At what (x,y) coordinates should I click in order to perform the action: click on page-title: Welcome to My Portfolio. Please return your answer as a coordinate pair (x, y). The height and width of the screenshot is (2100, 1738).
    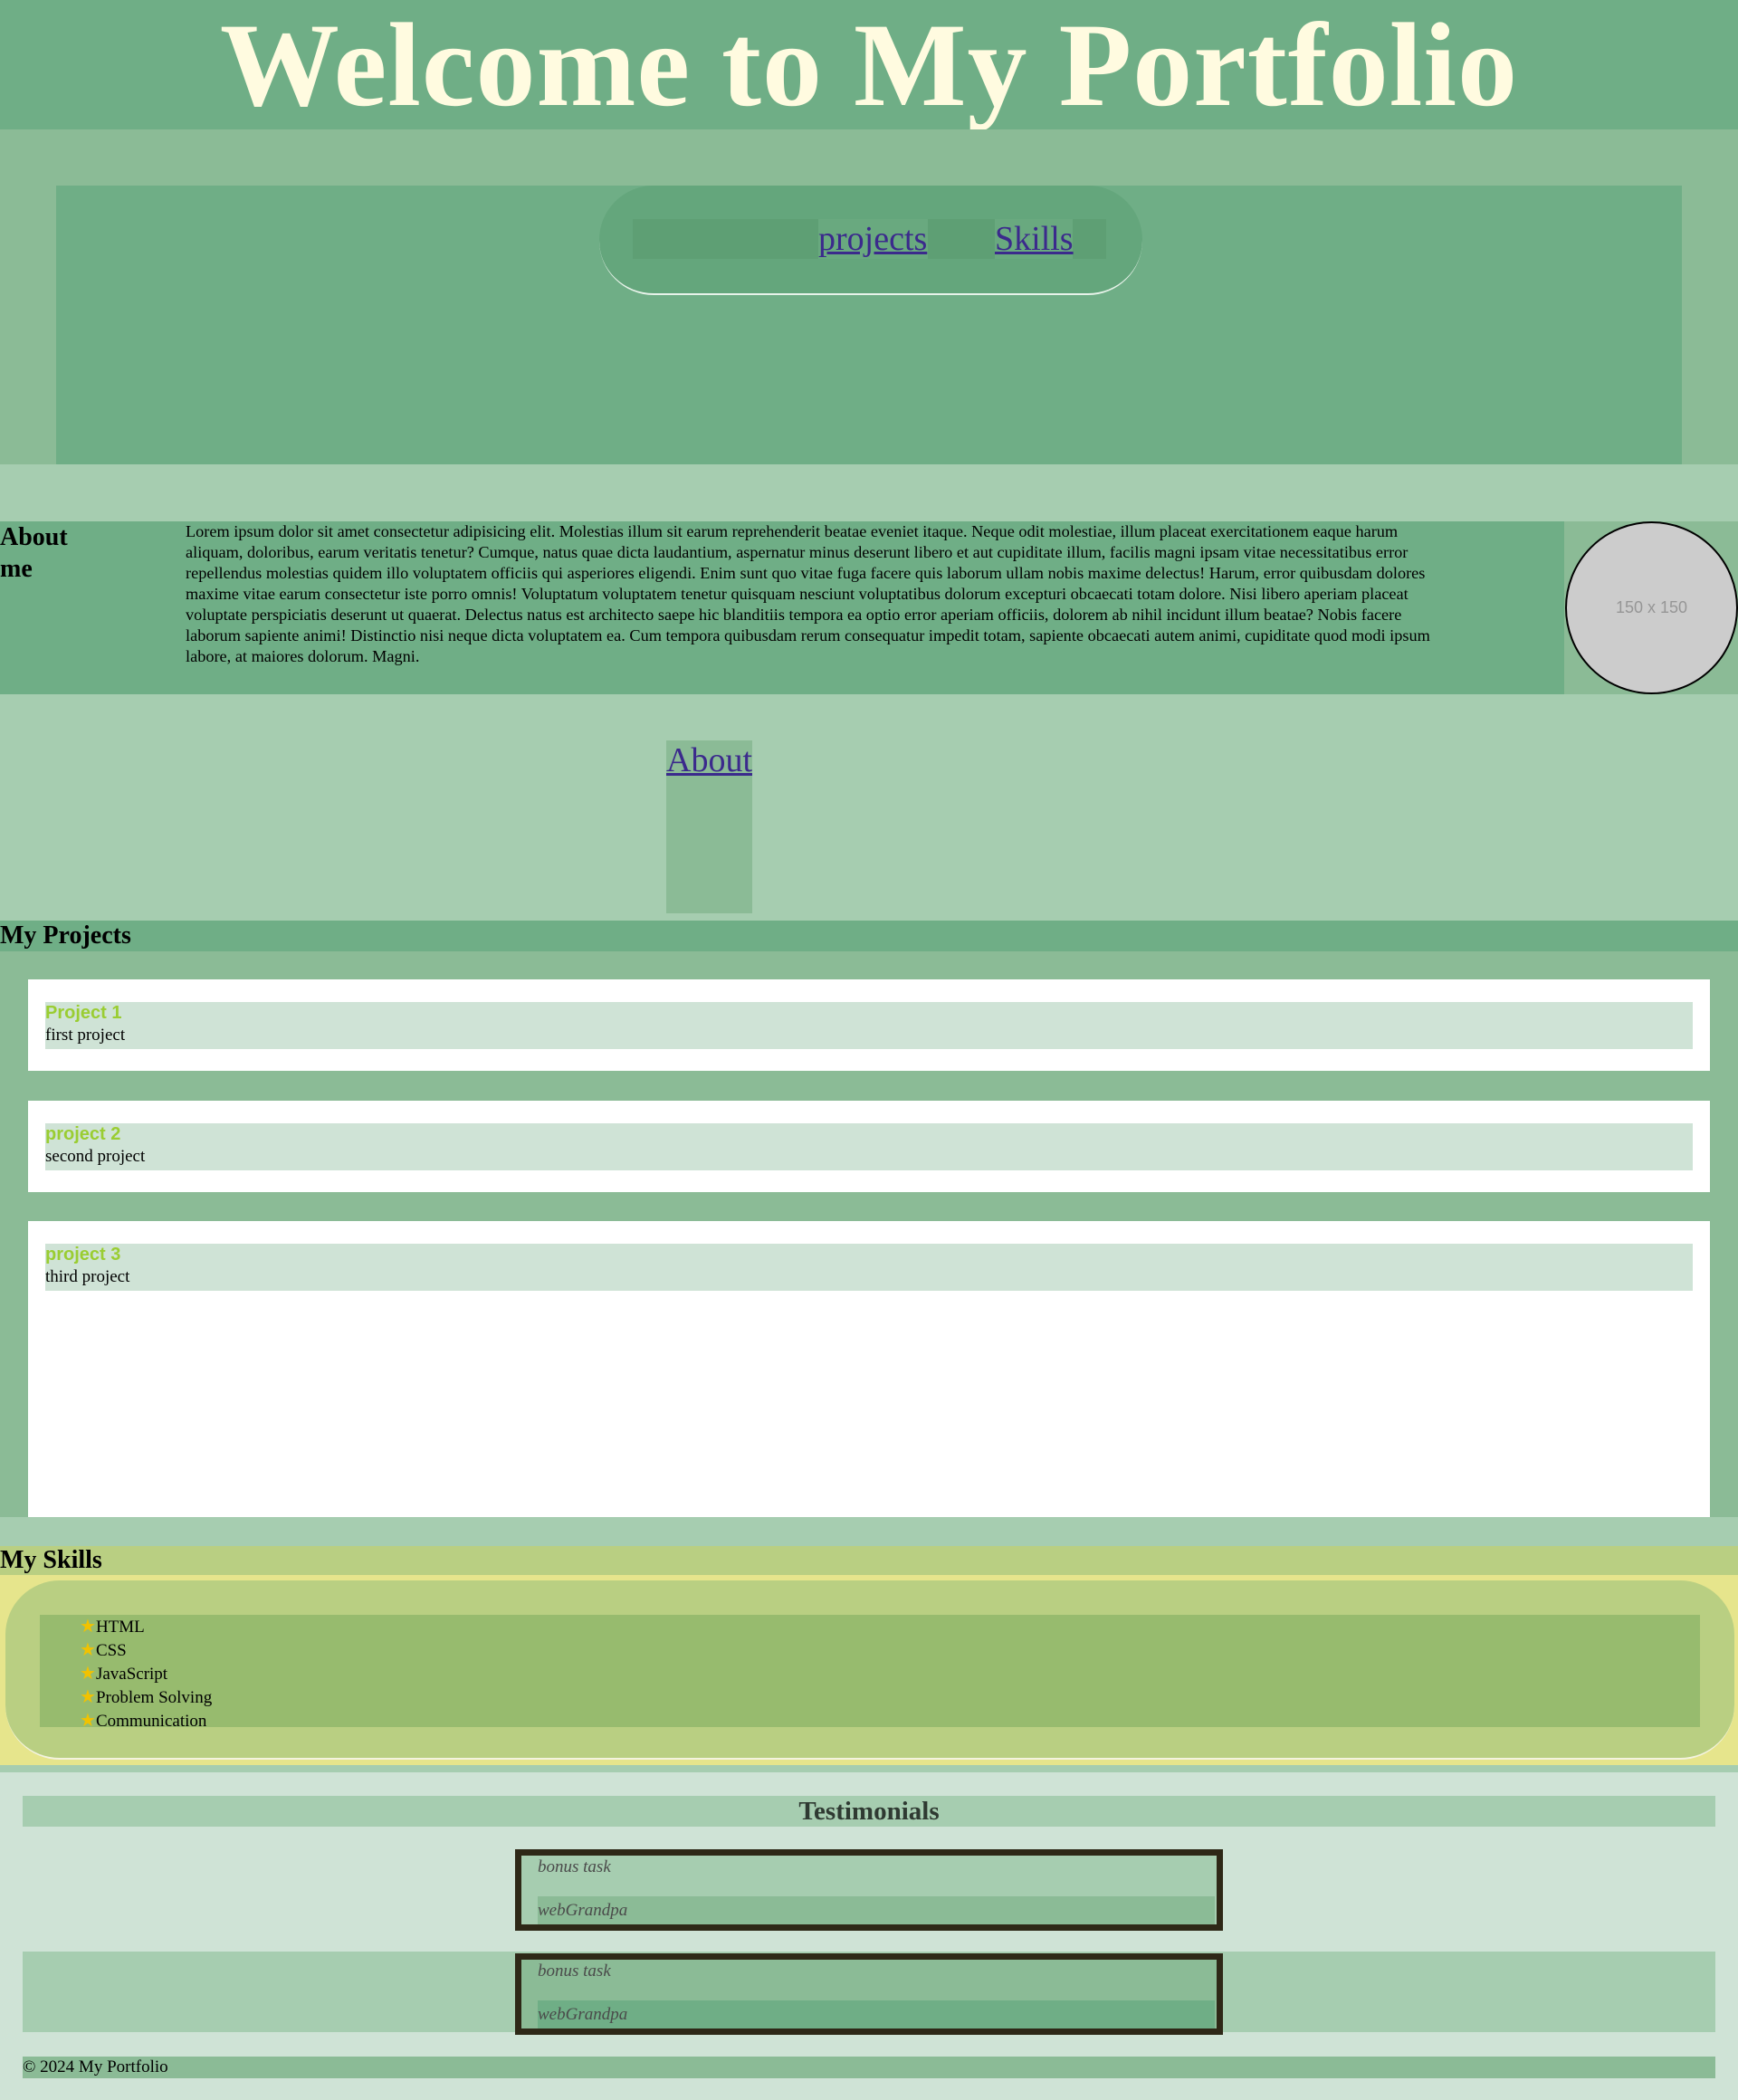
    Looking at the image, I should click on (869, 65).